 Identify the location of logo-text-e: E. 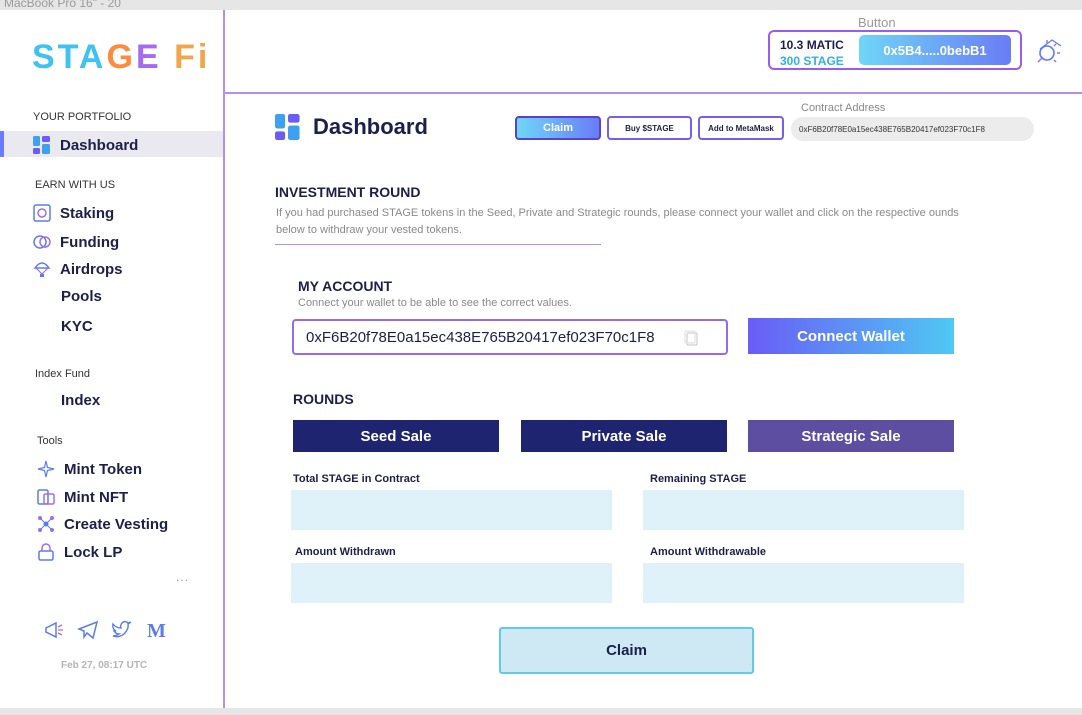
(148, 57).